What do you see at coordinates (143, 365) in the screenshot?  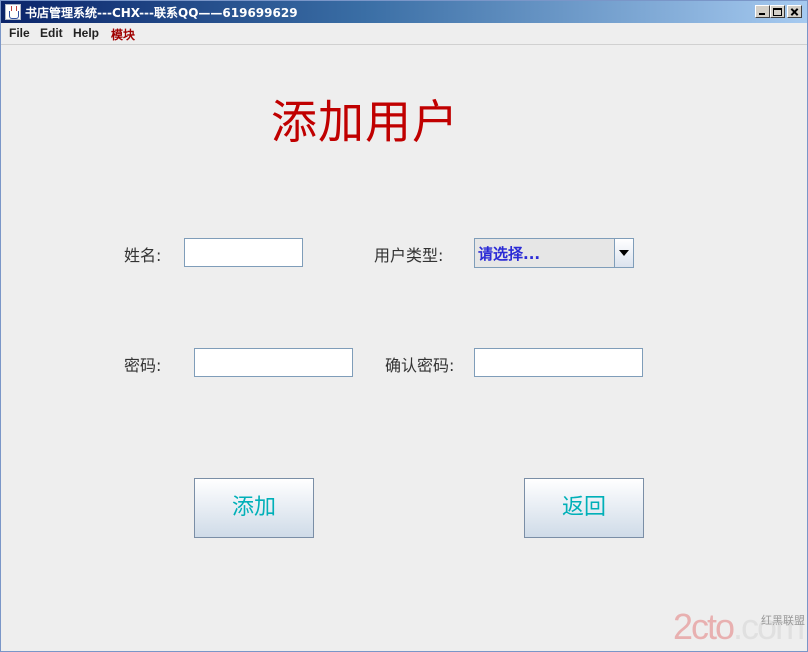 I see `password-label: 密码:` at bounding box center [143, 365].